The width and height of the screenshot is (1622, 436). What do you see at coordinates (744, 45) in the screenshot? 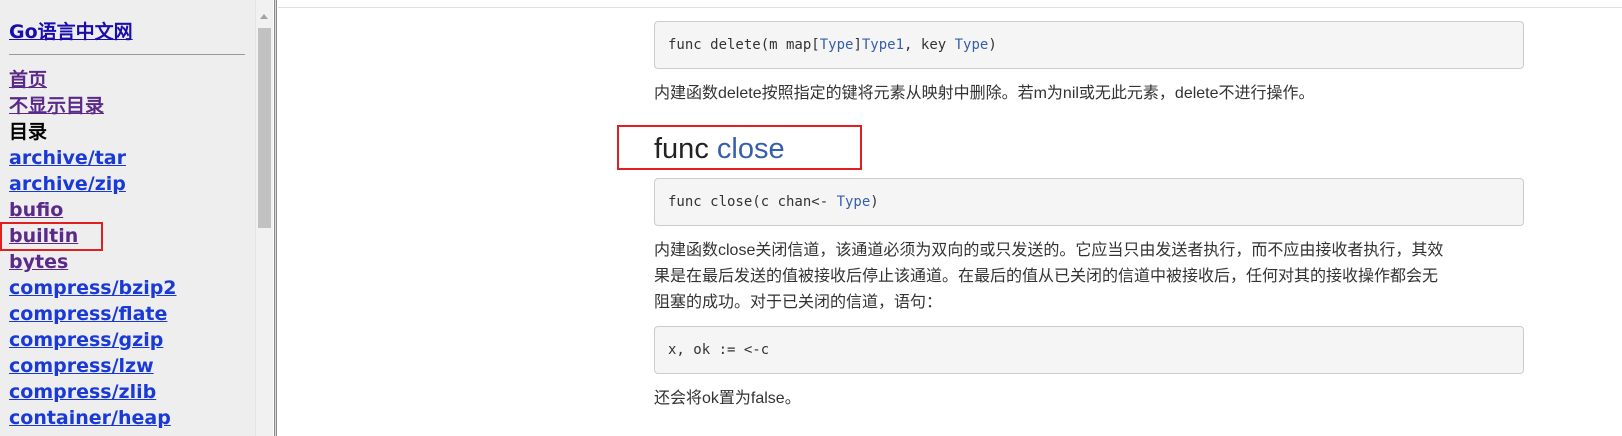
I see `code-text: func delete(m map[` at bounding box center [744, 45].